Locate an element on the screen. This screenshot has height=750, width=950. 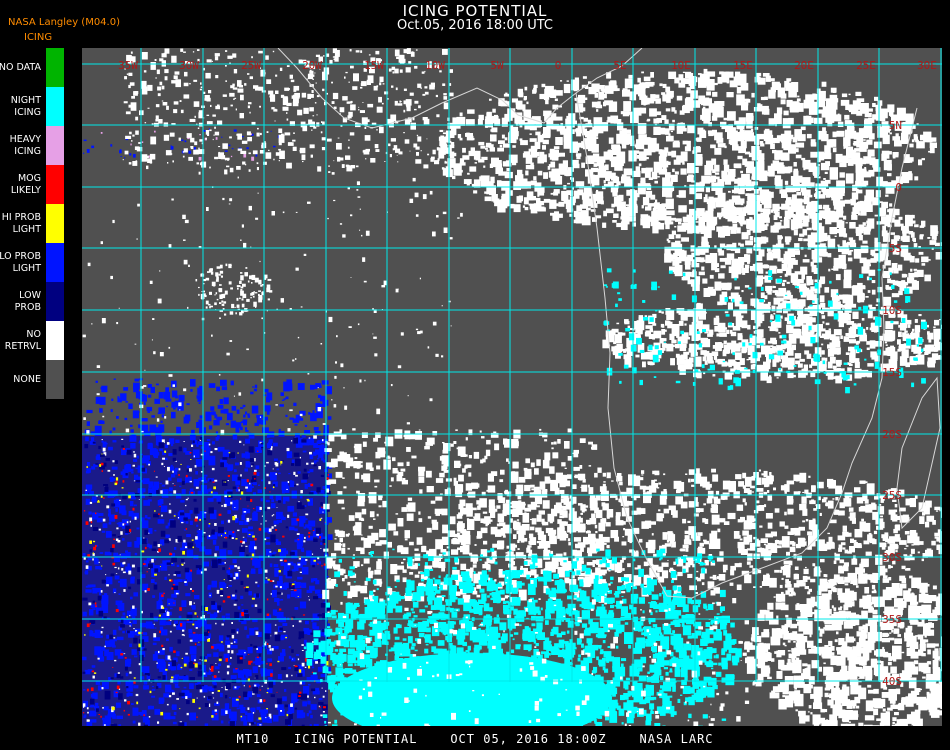
legend-label-line: HEAVY is located at coordinates (25, 139).